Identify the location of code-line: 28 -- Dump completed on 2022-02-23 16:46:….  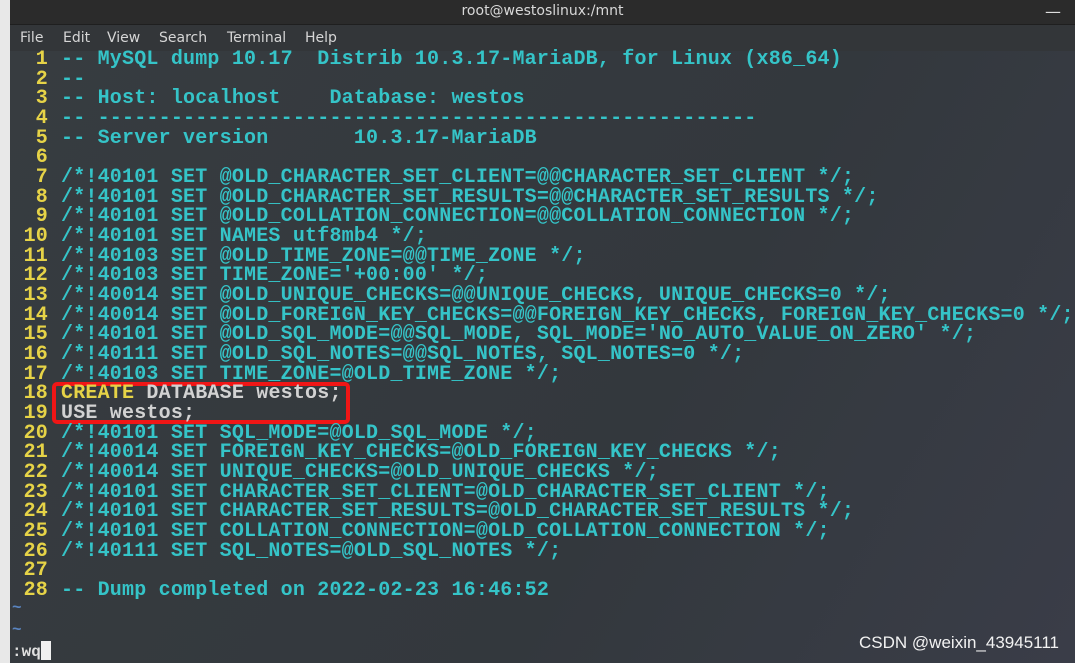
(279, 591).